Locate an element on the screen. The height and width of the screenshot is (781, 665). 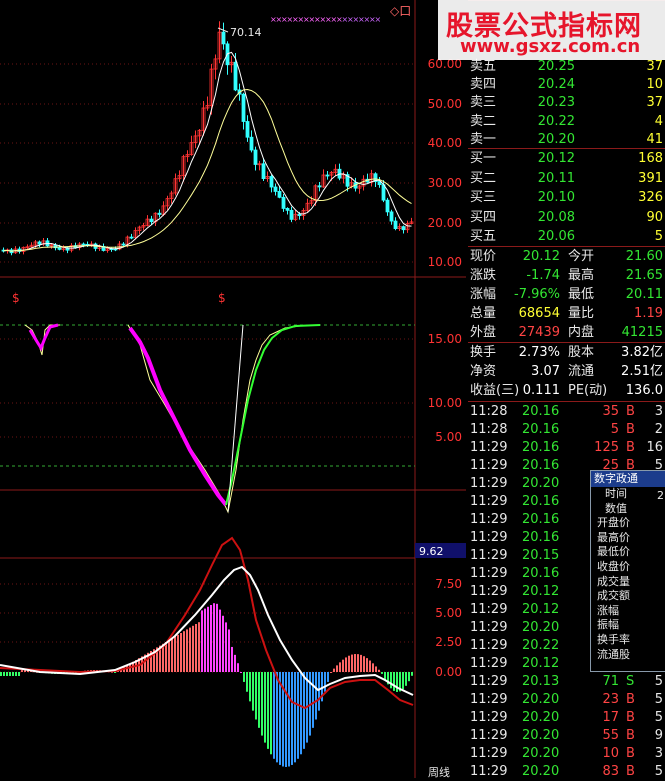
popup-title: 数字政通 is located at coordinates (628, 479).